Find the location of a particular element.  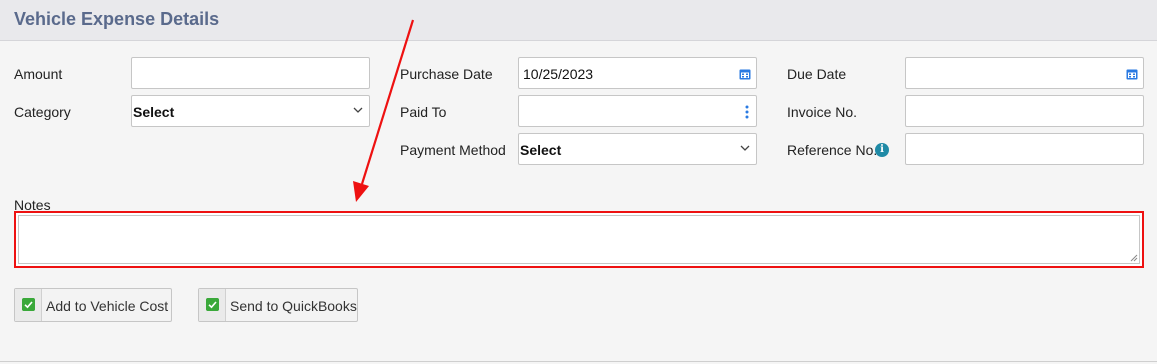

send-to-quickbooks-label: Send to QuickBooks is located at coordinates (293, 306).